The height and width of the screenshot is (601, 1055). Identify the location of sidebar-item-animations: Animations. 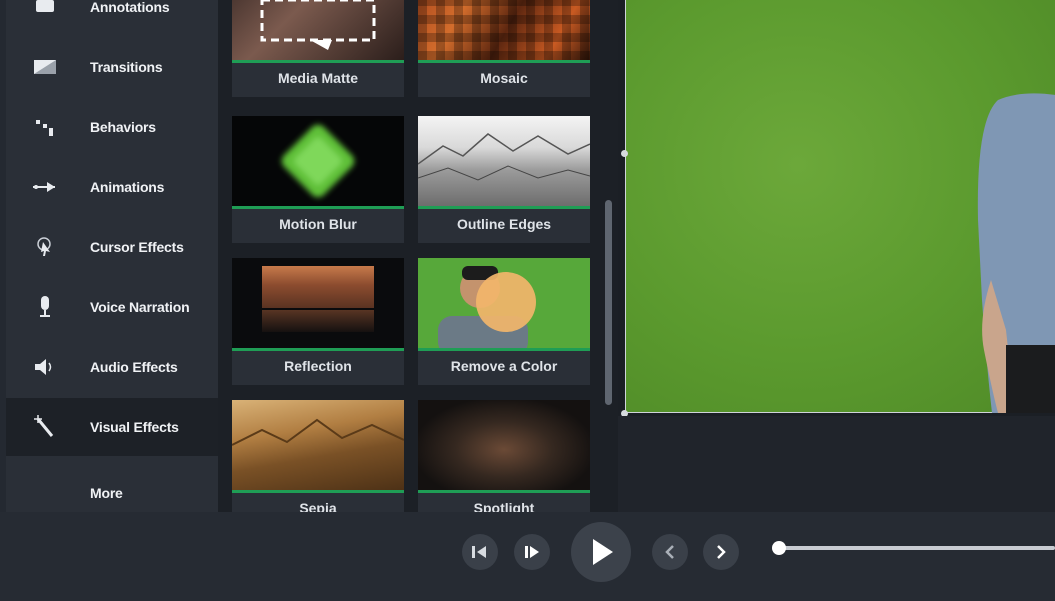
(112, 187).